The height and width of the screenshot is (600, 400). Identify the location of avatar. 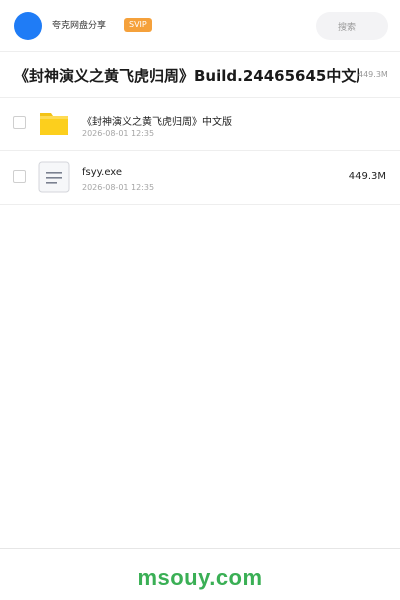
(28, 26).